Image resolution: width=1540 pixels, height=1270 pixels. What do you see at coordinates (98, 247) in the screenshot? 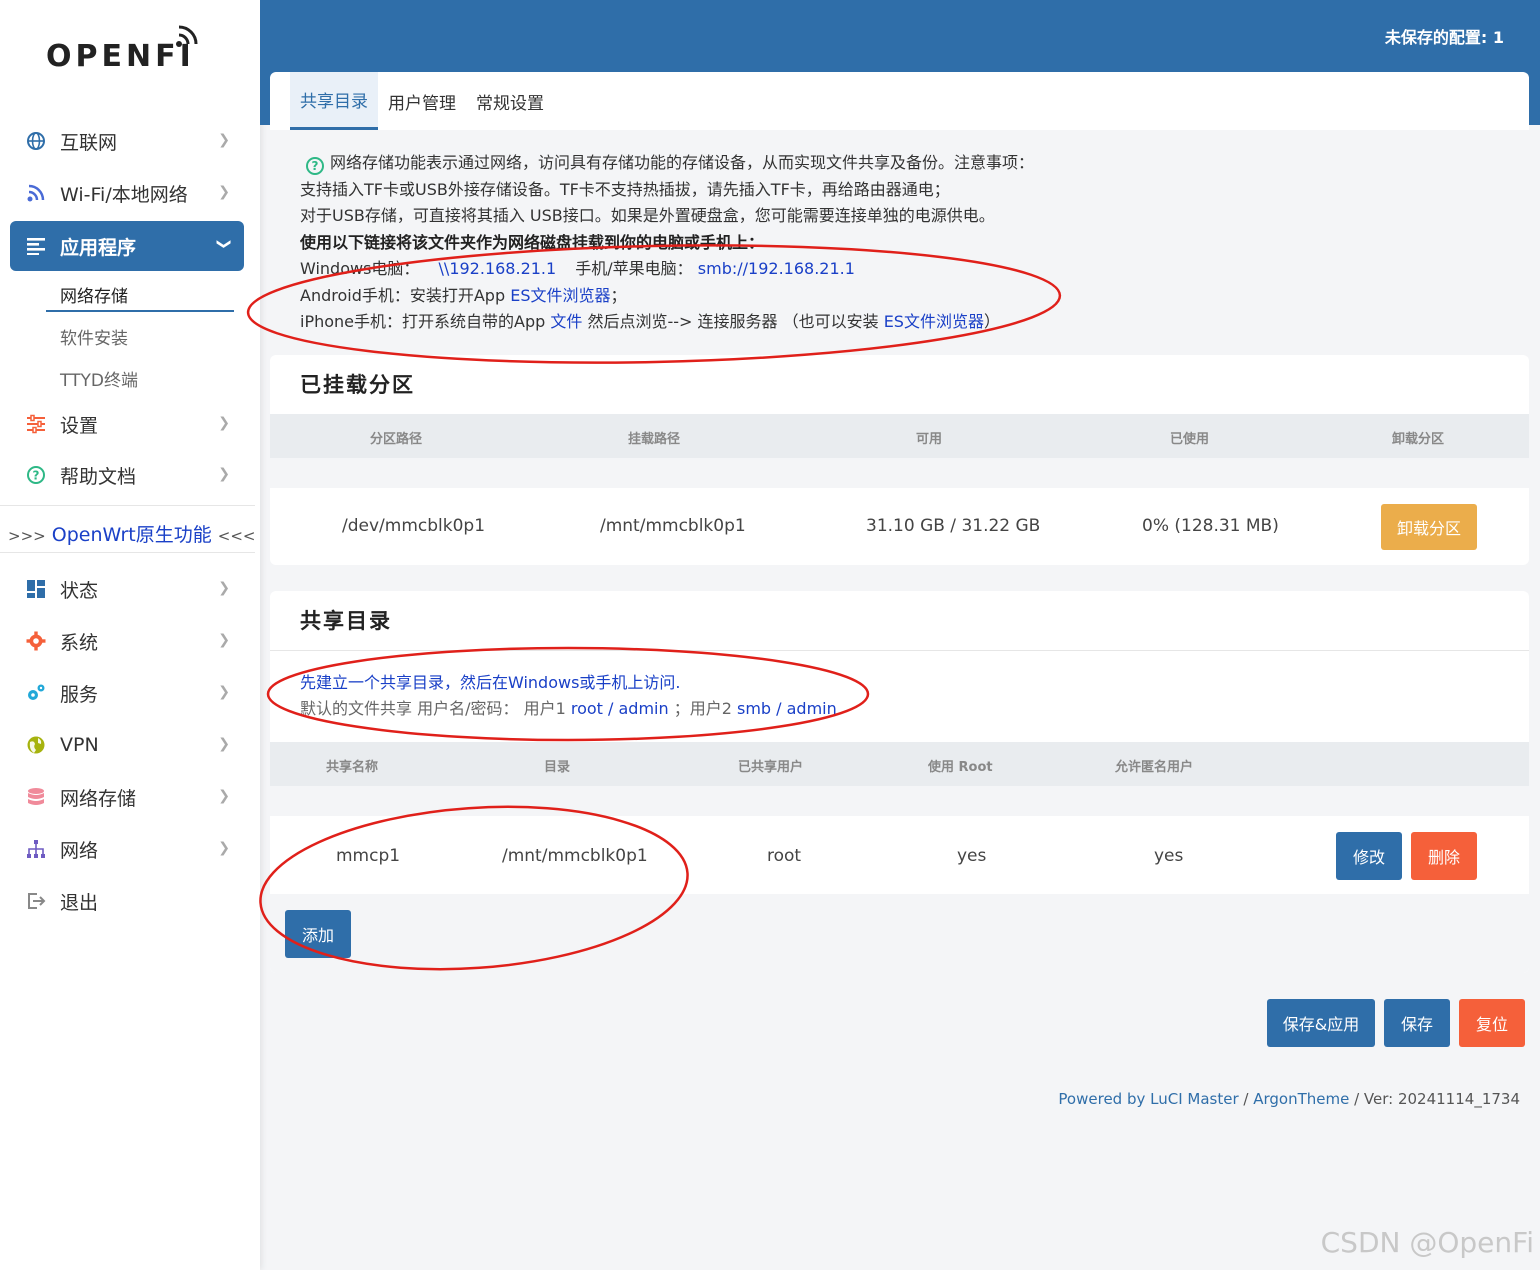
I see `sidebar-item-label: 应用程序` at bounding box center [98, 247].